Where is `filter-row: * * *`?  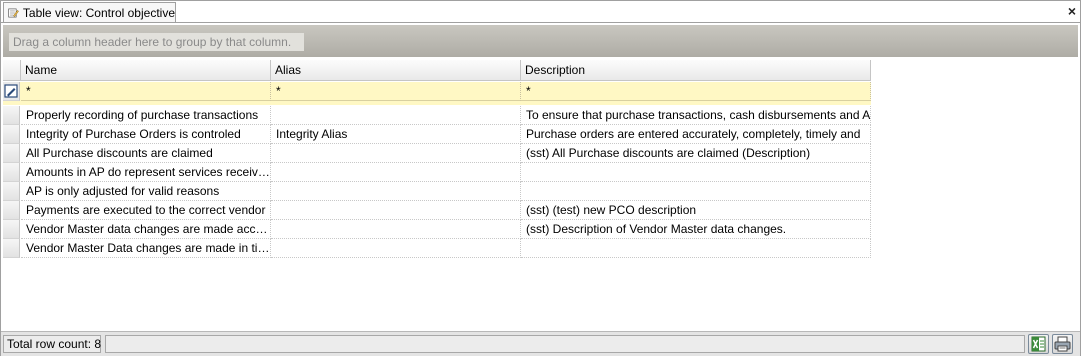
filter-row: * * * is located at coordinates (437, 91).